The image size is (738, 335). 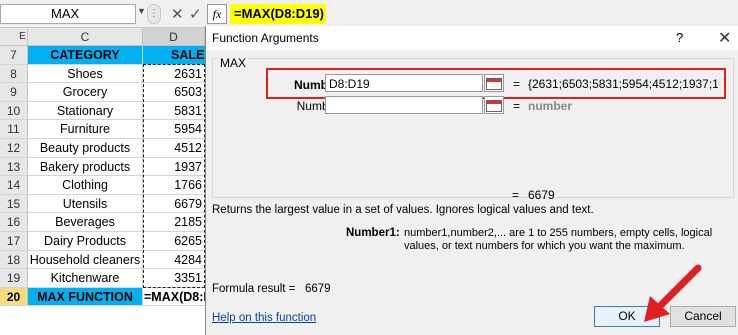 What do you see at coordinates (14, 260) in the screenshot?
I see `row-header: 18` at bounding box center [14, 260].